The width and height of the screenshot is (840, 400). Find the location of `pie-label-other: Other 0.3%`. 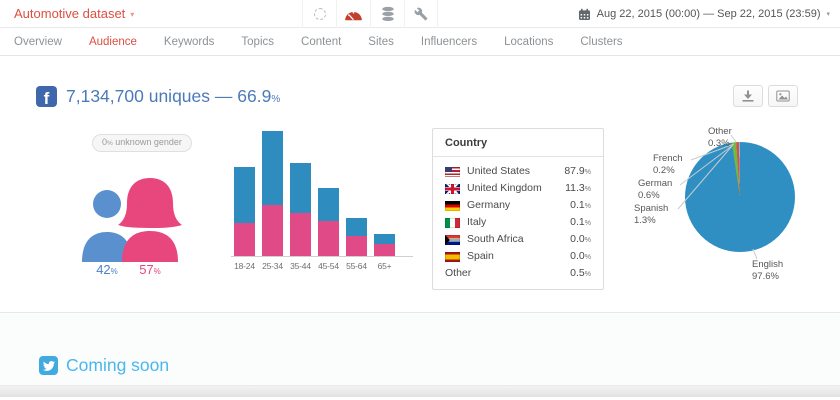

pie-label-other: Other 0.3% is located at coordinates (720, 137).